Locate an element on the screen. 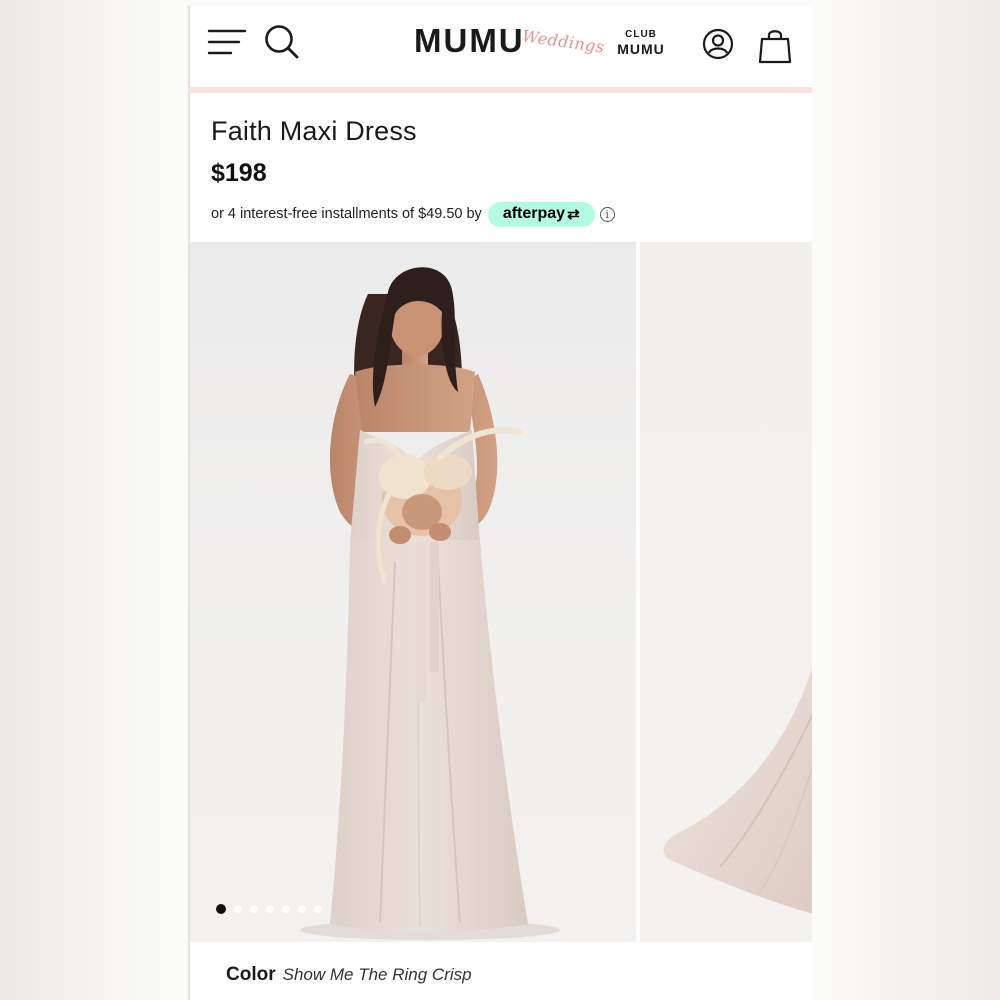  color-selector: Color Show Me The Ring Crisp is located at coordinates (349, 975).